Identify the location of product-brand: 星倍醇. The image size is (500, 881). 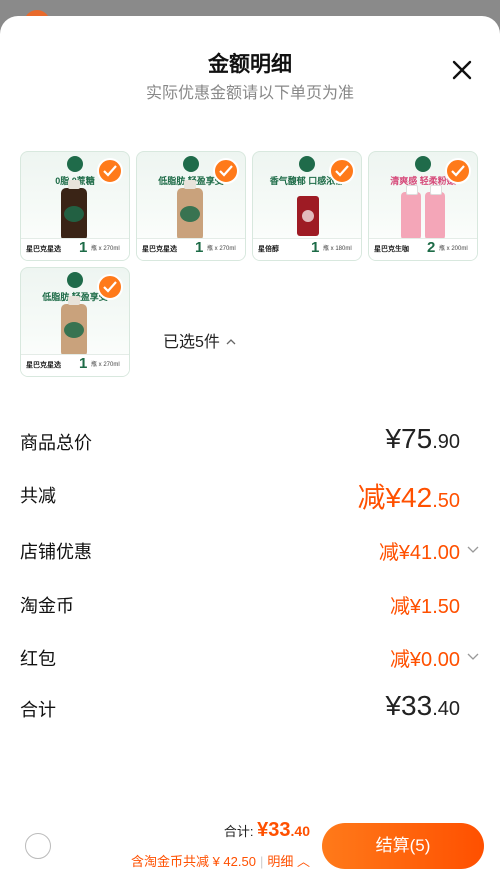
(268, 249).